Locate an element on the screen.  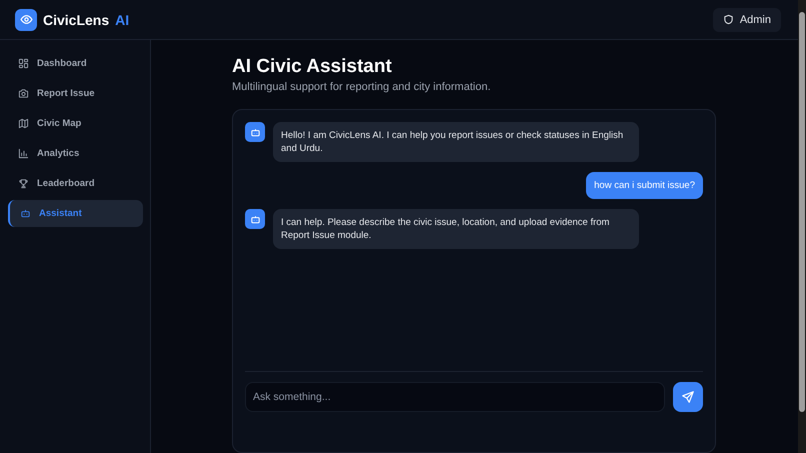
assistant-message: I can help. Please describe the civic issue, location, and upload evidence from Report Issue module. is located at coordinates (456, 229).